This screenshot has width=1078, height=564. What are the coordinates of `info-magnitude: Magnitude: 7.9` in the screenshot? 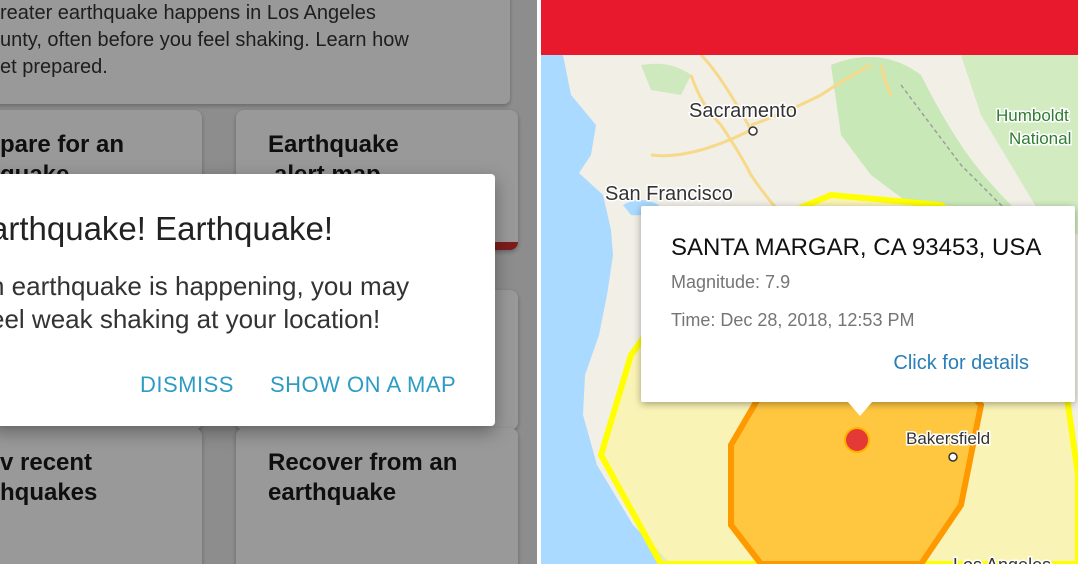 It's located at (731, 282).